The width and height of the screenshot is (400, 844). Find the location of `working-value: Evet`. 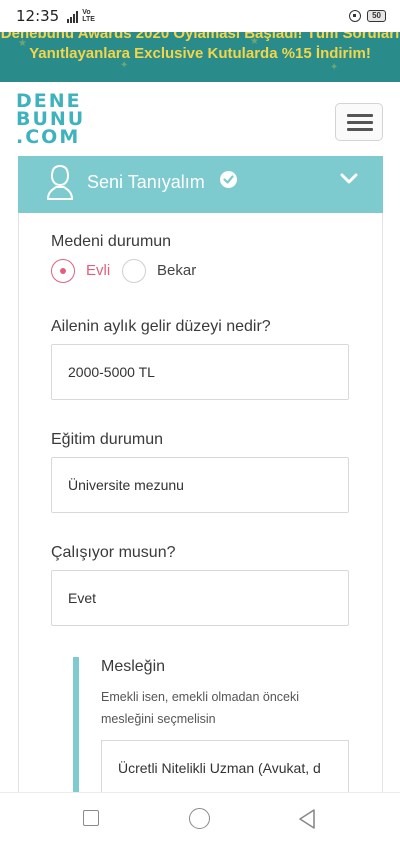

working-value: Evet is located at coordinates (82, 598).